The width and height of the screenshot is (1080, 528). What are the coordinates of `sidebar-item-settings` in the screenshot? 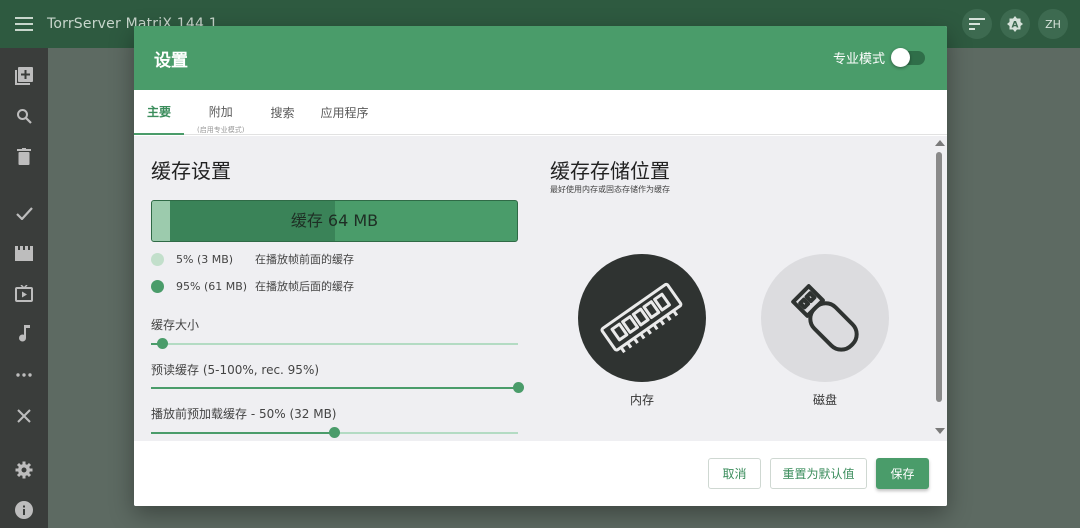 It's located at (24, 470).